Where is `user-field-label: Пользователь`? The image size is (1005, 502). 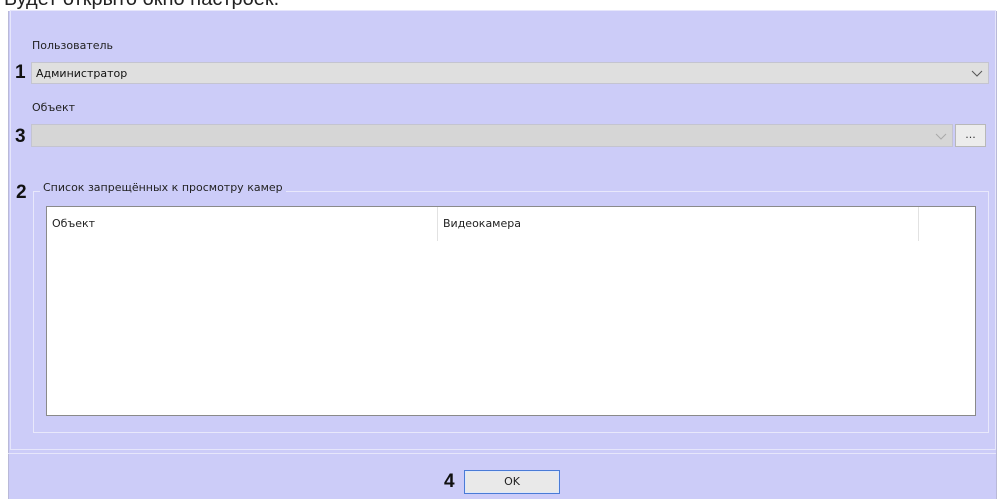 user-field-label: Пользователь is located at coordinates (73, 45).